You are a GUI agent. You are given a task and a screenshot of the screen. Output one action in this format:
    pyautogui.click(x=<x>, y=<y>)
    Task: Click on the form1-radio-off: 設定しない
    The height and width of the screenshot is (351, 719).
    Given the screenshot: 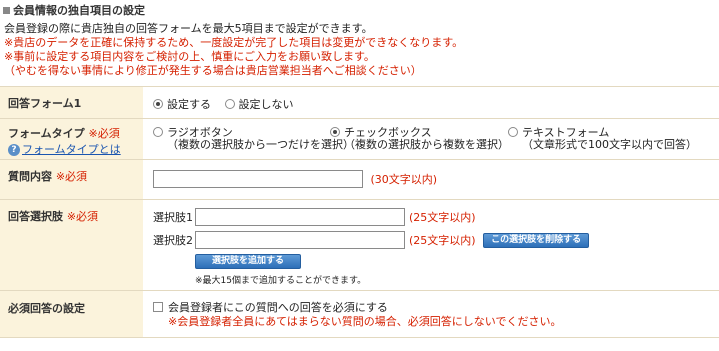 What is the action you would take?
    pyautogui.click(x=259, y=104)
    